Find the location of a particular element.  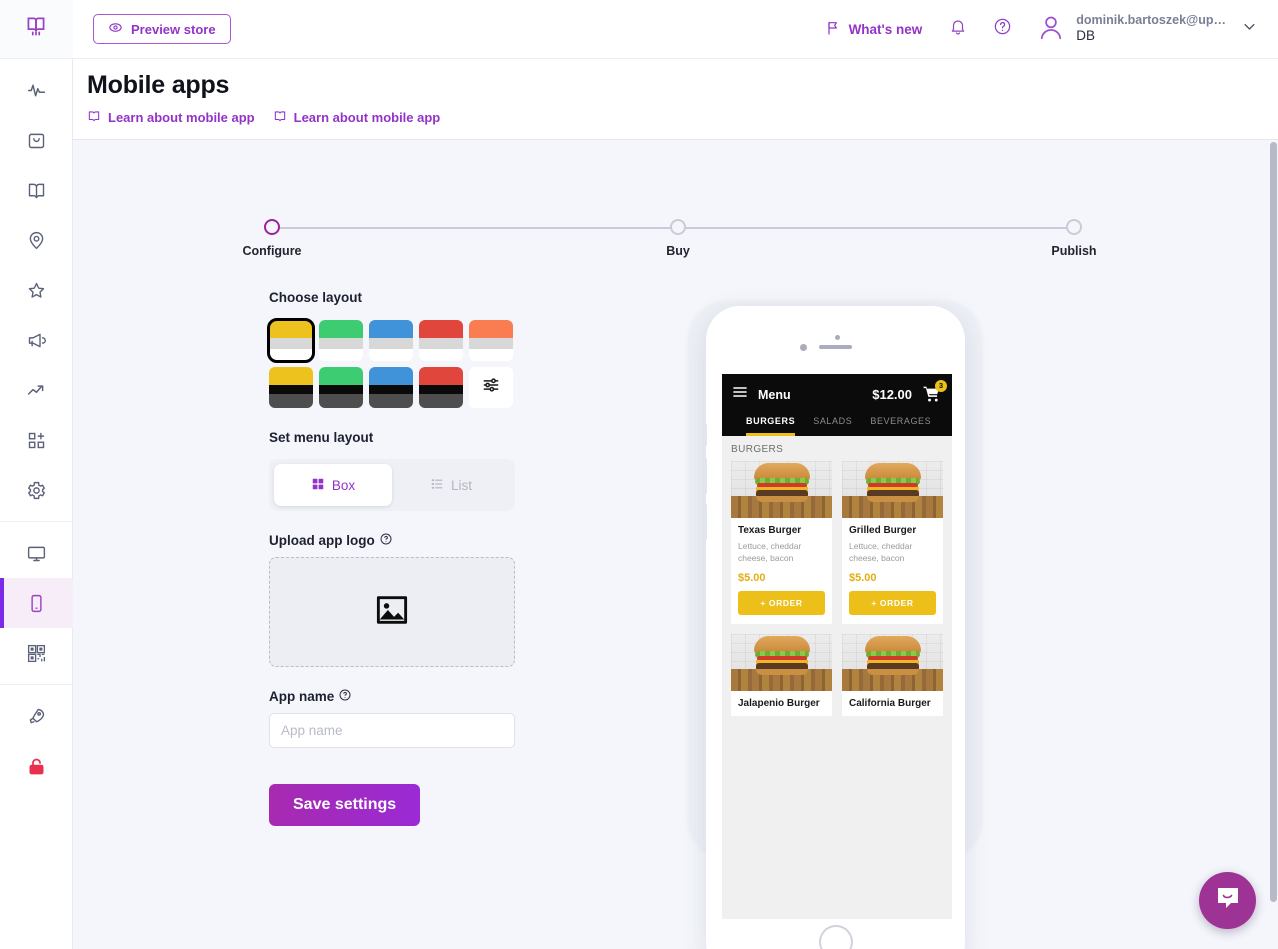

intercom-chat-button is located at coordinates (1227, 900).